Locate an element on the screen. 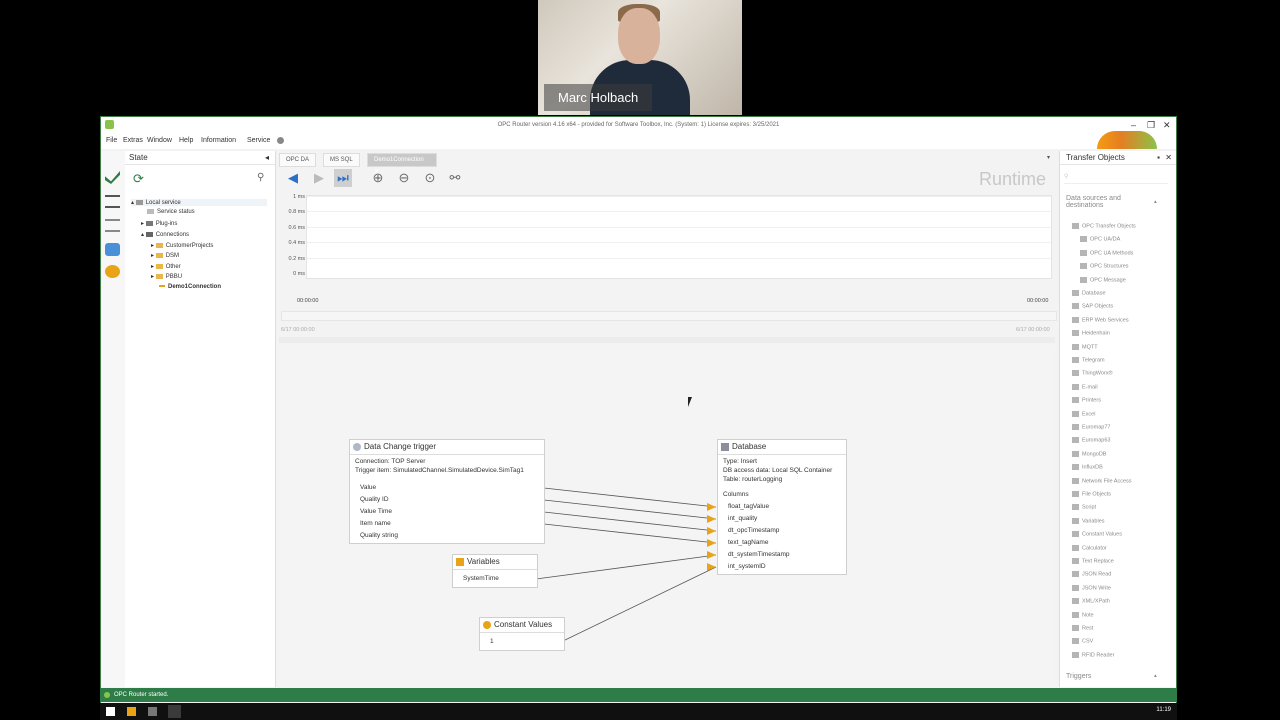  menu-information: Information is located at coordinates (218, 140).